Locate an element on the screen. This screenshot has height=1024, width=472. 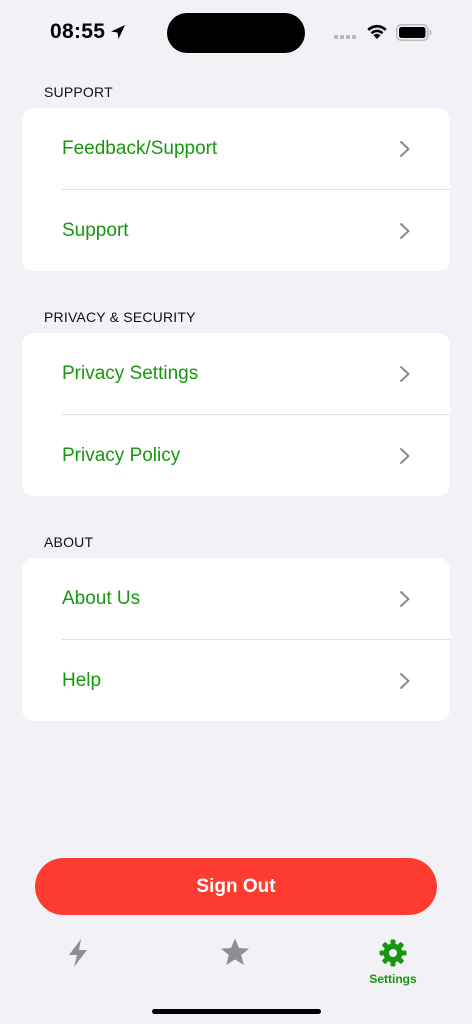
about-group: About Us Help is located at coordinates (236, 639).